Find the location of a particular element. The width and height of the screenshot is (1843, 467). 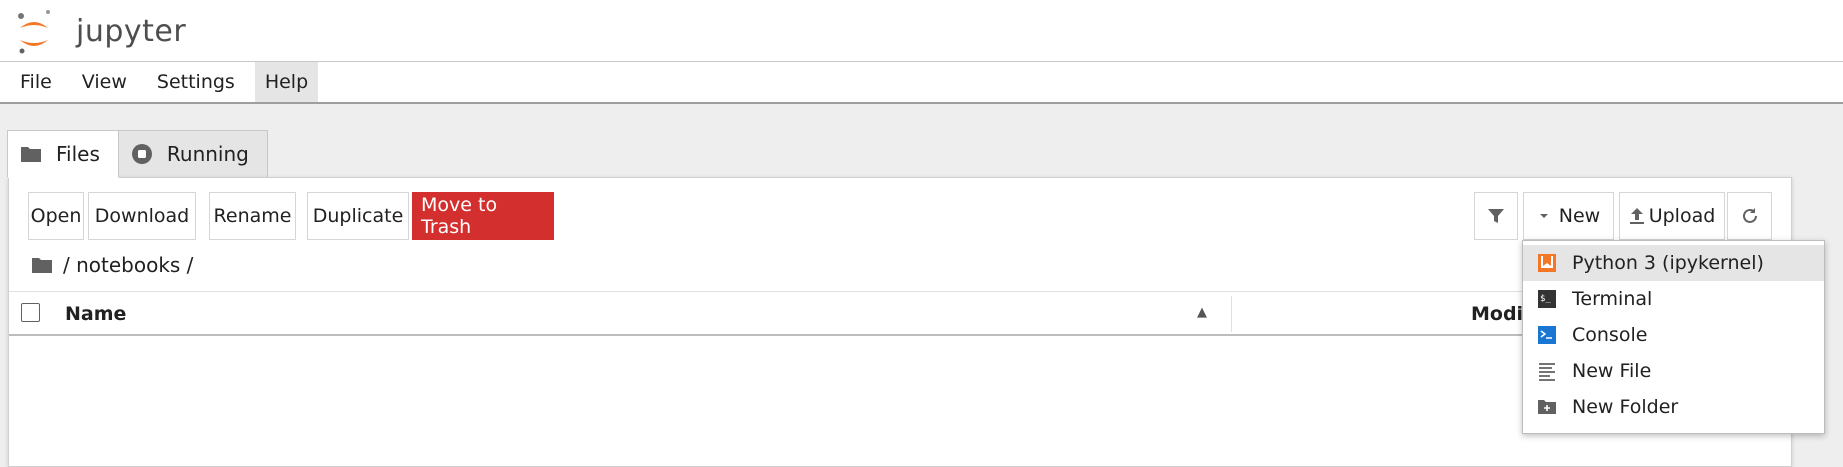

upload-icon is located at coordinates (1636, 216).